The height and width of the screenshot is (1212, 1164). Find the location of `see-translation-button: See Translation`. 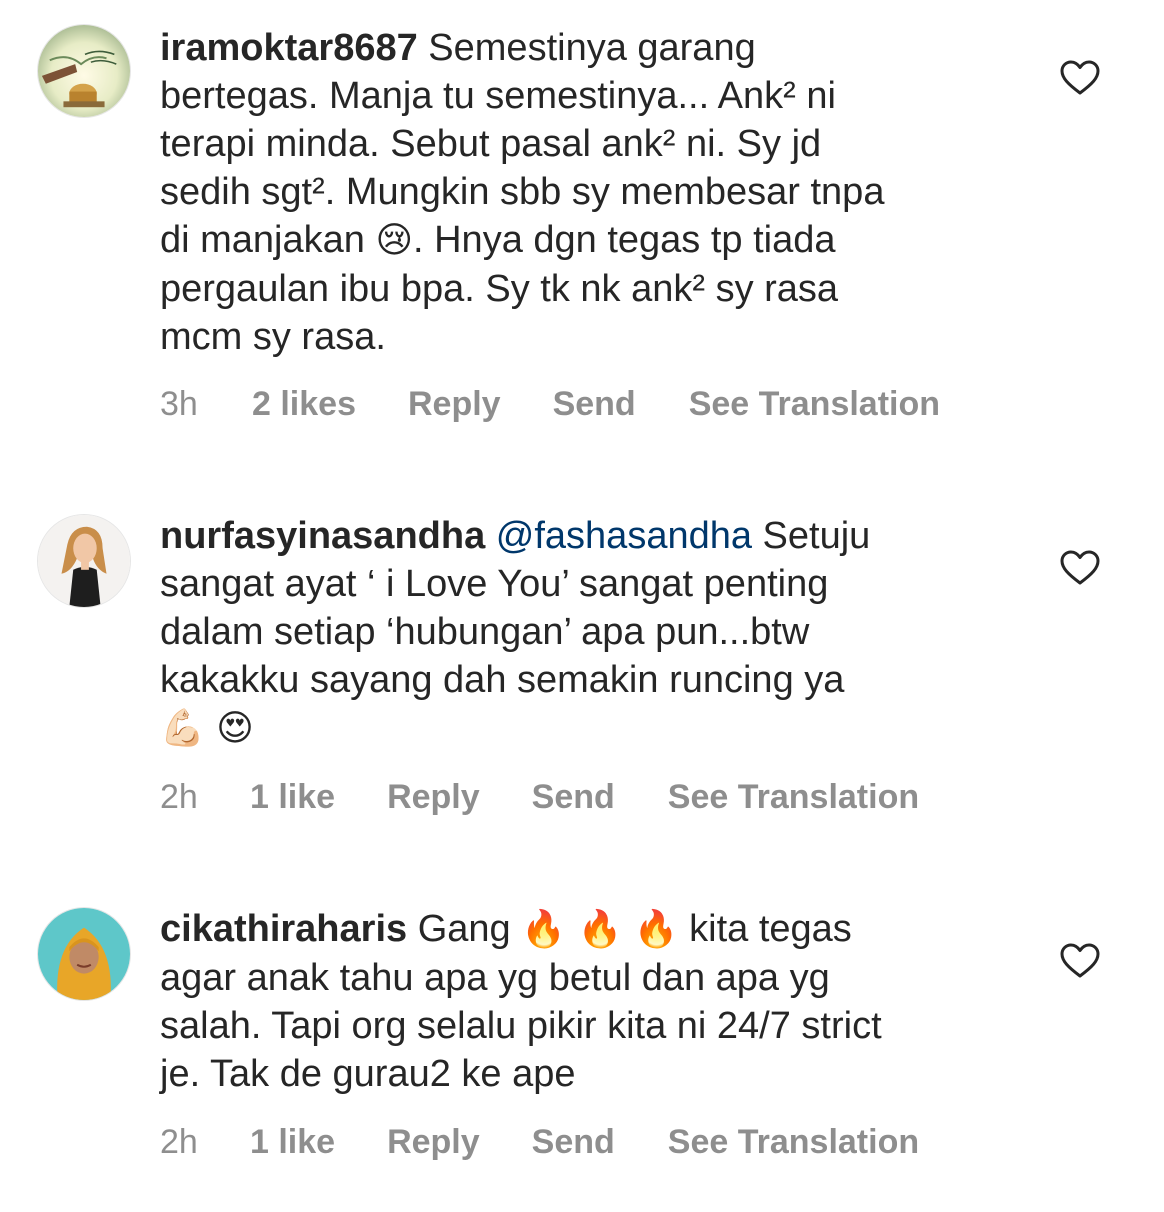

see-translation-button: See Translation is located at coordinates (793, 1142).